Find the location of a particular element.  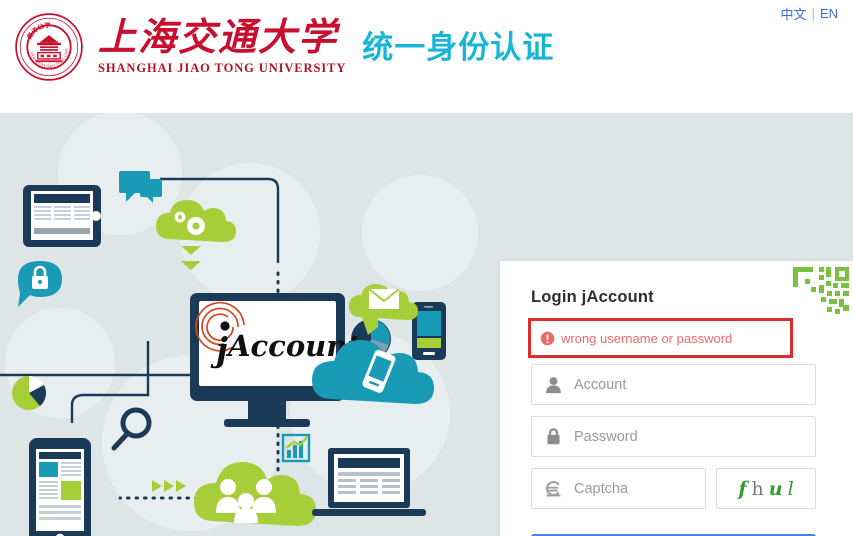

system-name-zh: 统一身份认证 is located at coordinates (458, 48).